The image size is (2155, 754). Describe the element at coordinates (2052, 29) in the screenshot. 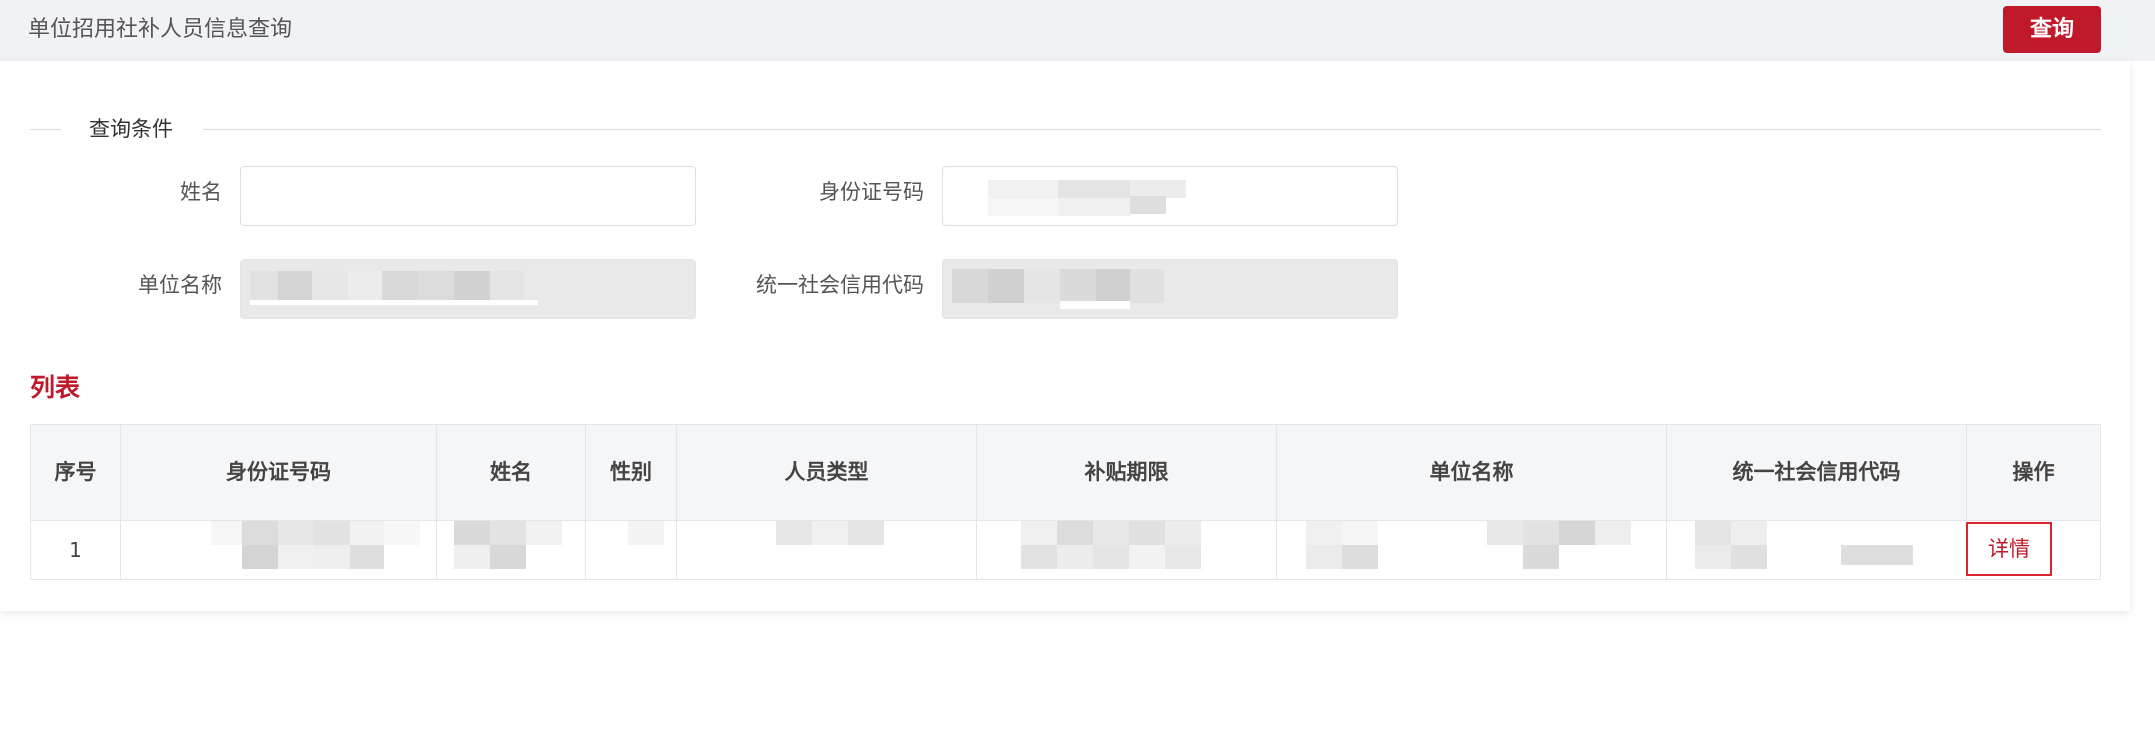

I see `query-button: 查询` at that location.